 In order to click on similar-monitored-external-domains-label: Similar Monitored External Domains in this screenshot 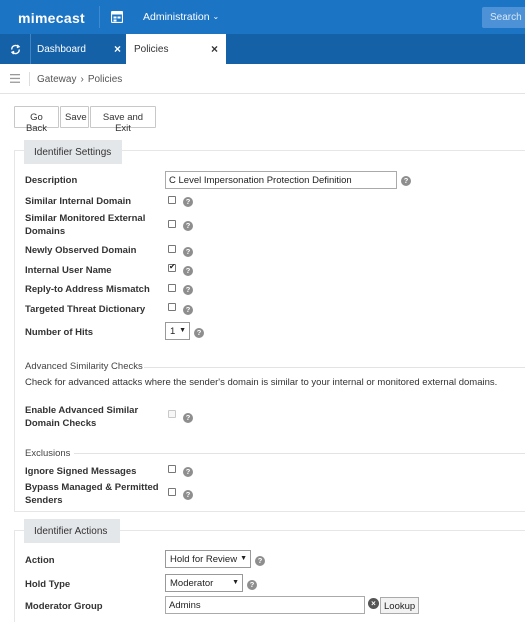, I will do `click(85, 225)`.